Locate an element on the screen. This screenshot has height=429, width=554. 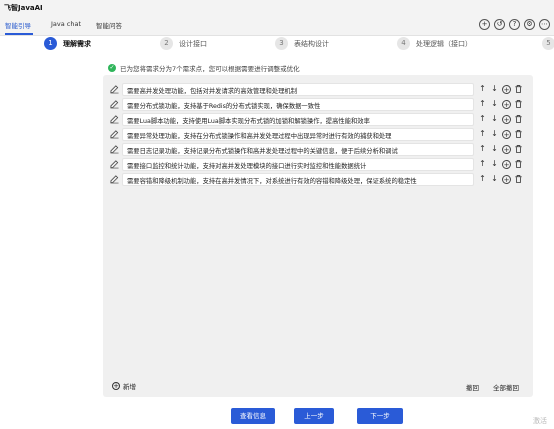
step-number: 5 is located at coordinates (548, 43).